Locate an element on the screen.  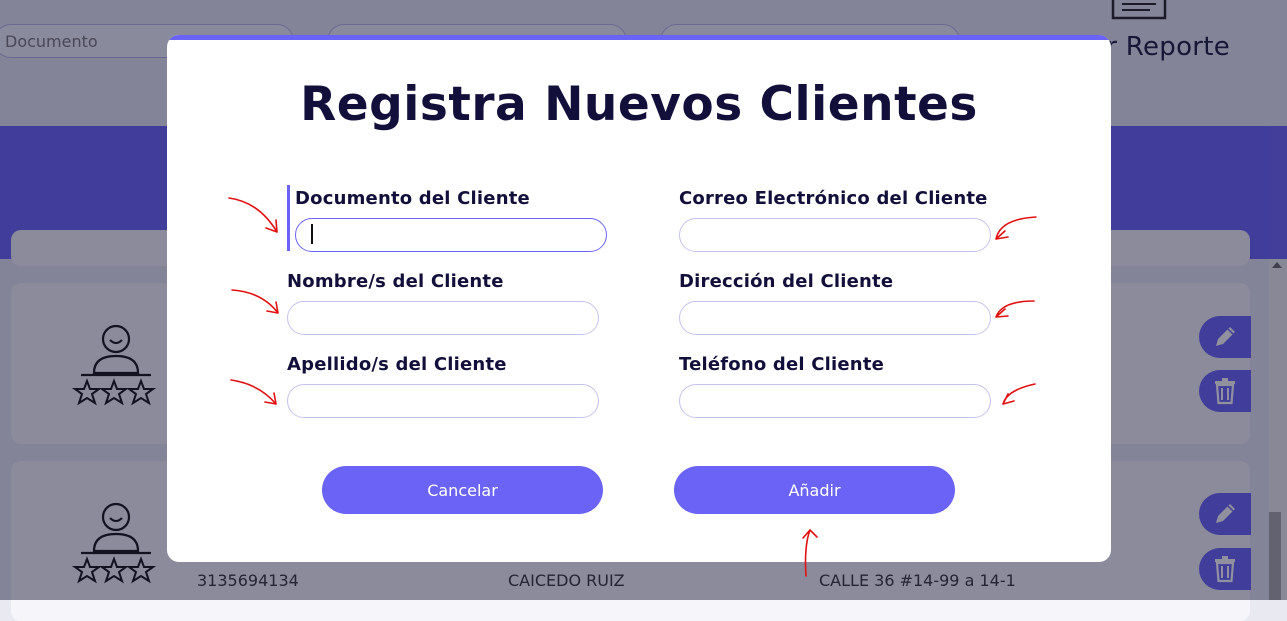
focus-indicator is located at coordinates (288, 218).